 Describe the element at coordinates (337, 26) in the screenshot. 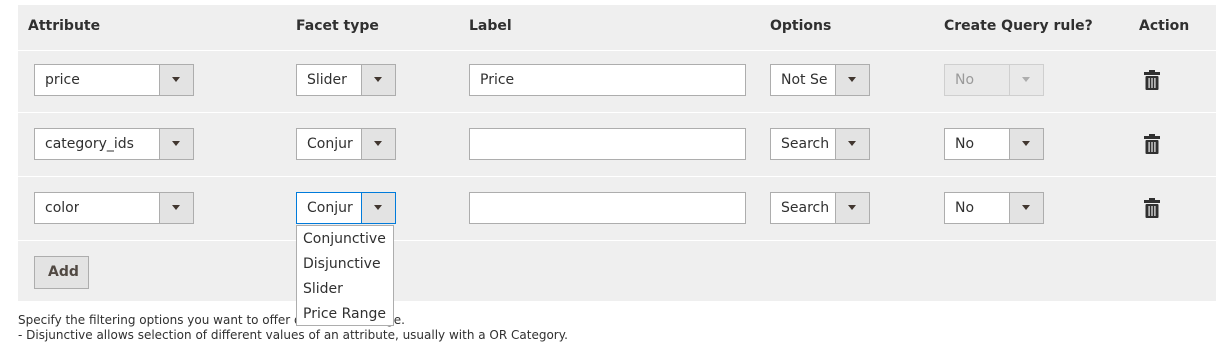

I see `header-facet-type: Facet type` at that location.